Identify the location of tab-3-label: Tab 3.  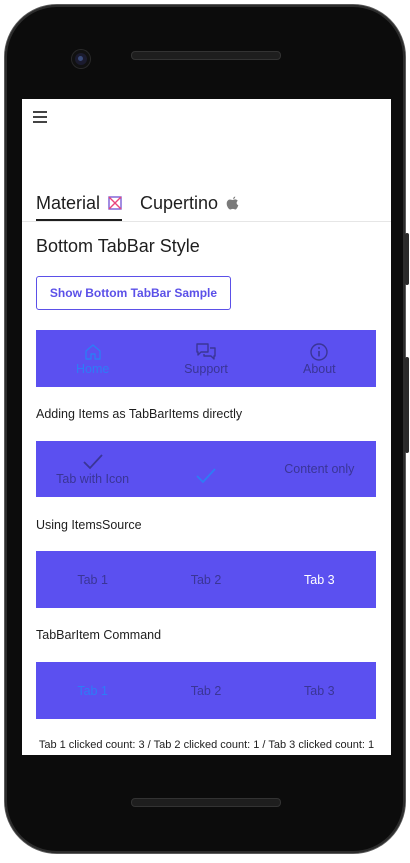
(319, 579).